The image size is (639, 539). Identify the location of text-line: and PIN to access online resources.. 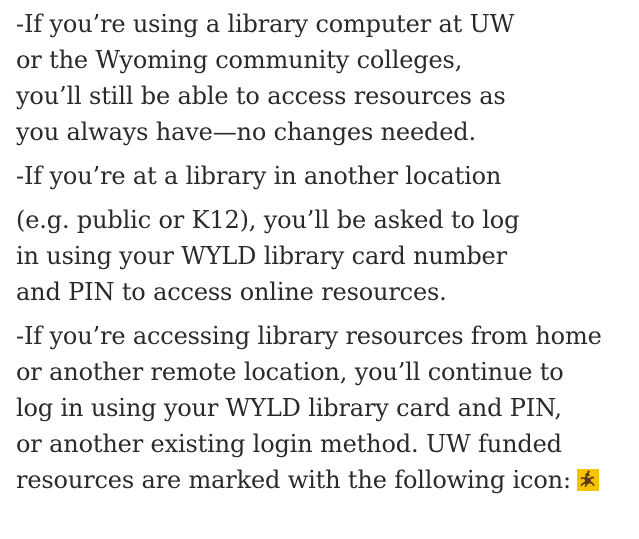
(231, 292).